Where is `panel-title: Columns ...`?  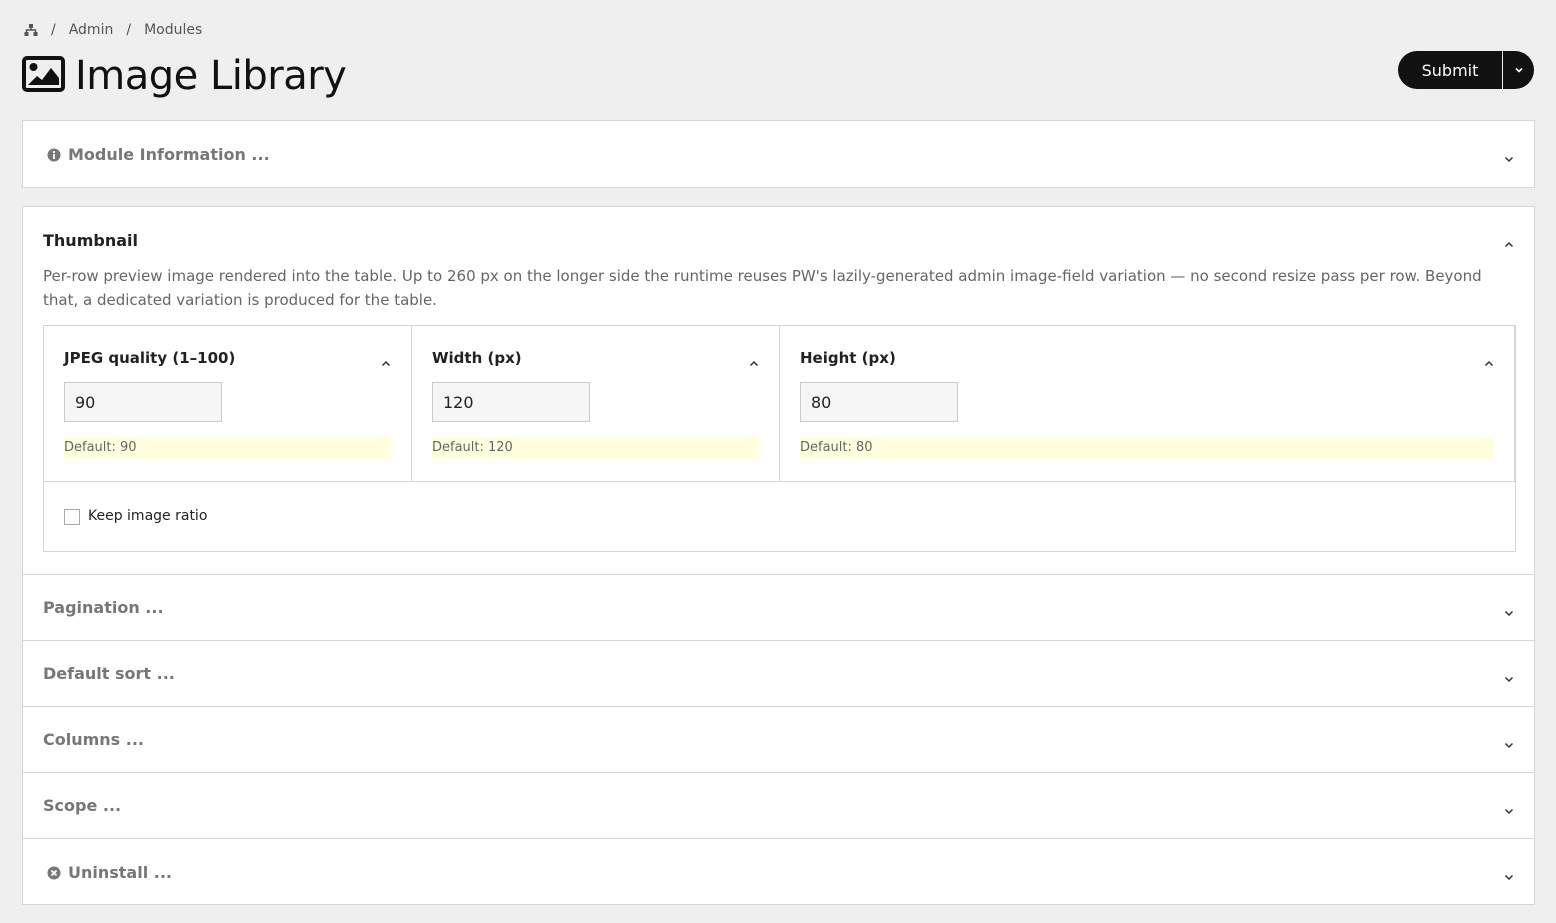
panel-title: Columns ... is located at coordinates (93, 739).